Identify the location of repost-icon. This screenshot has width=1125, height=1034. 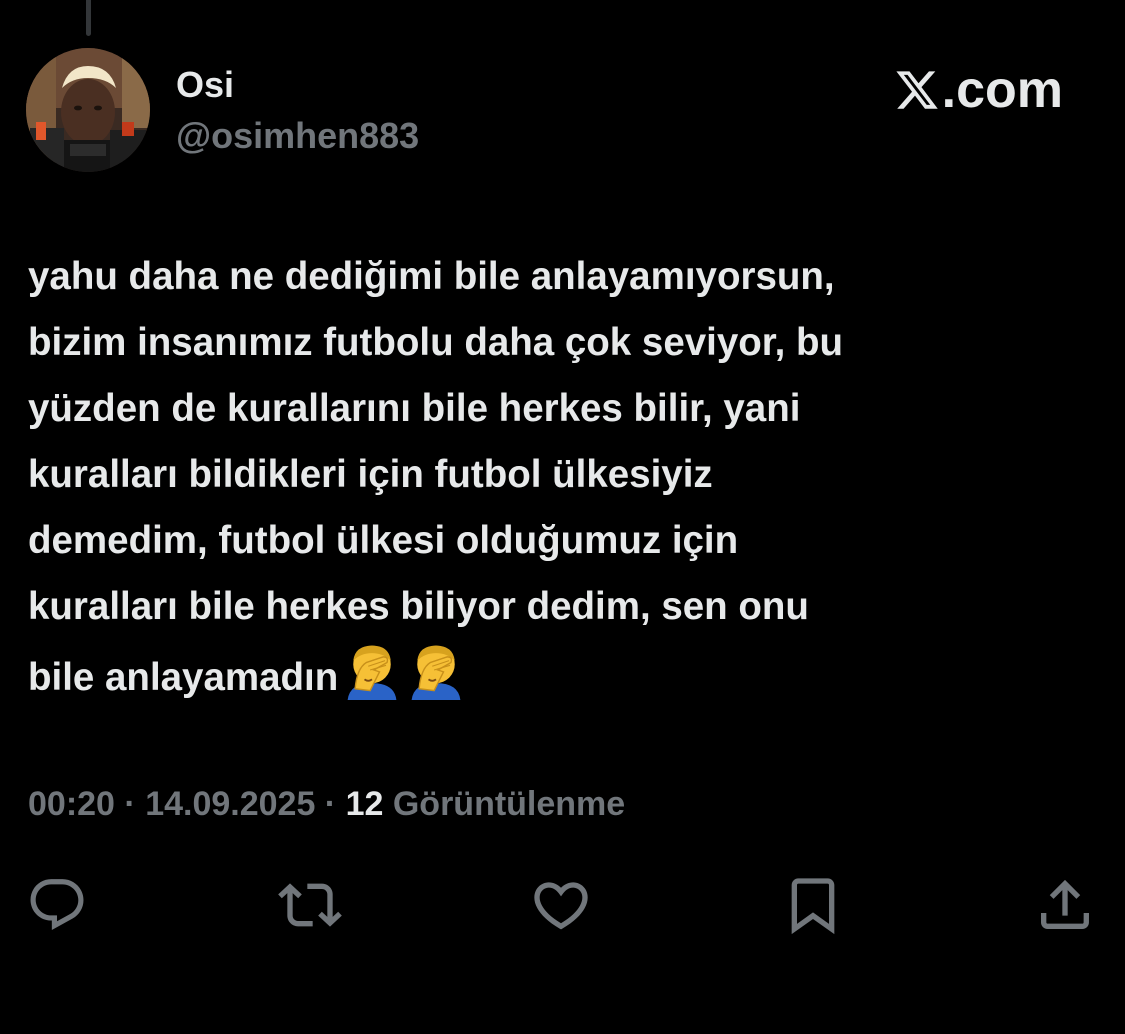
(310, 905).